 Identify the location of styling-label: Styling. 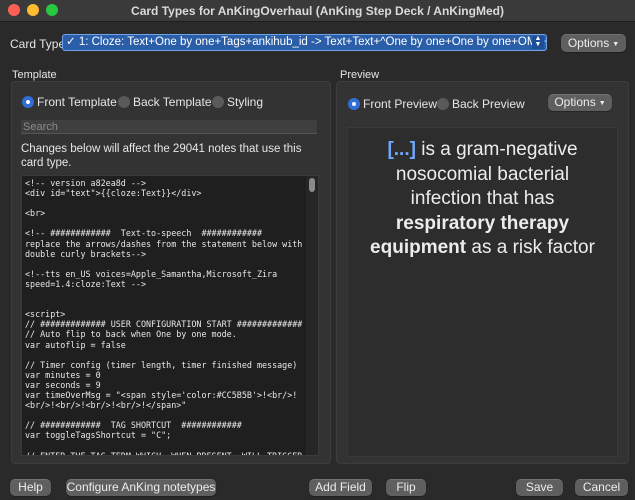
(245, 102).